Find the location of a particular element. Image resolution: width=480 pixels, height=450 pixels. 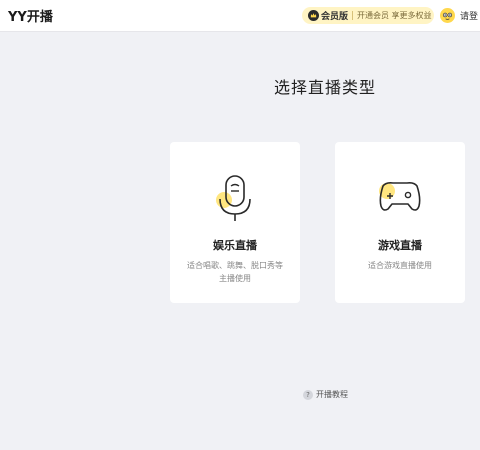

entertainment-live-title: 娱乐直播 is located at coordinates (235, 245).